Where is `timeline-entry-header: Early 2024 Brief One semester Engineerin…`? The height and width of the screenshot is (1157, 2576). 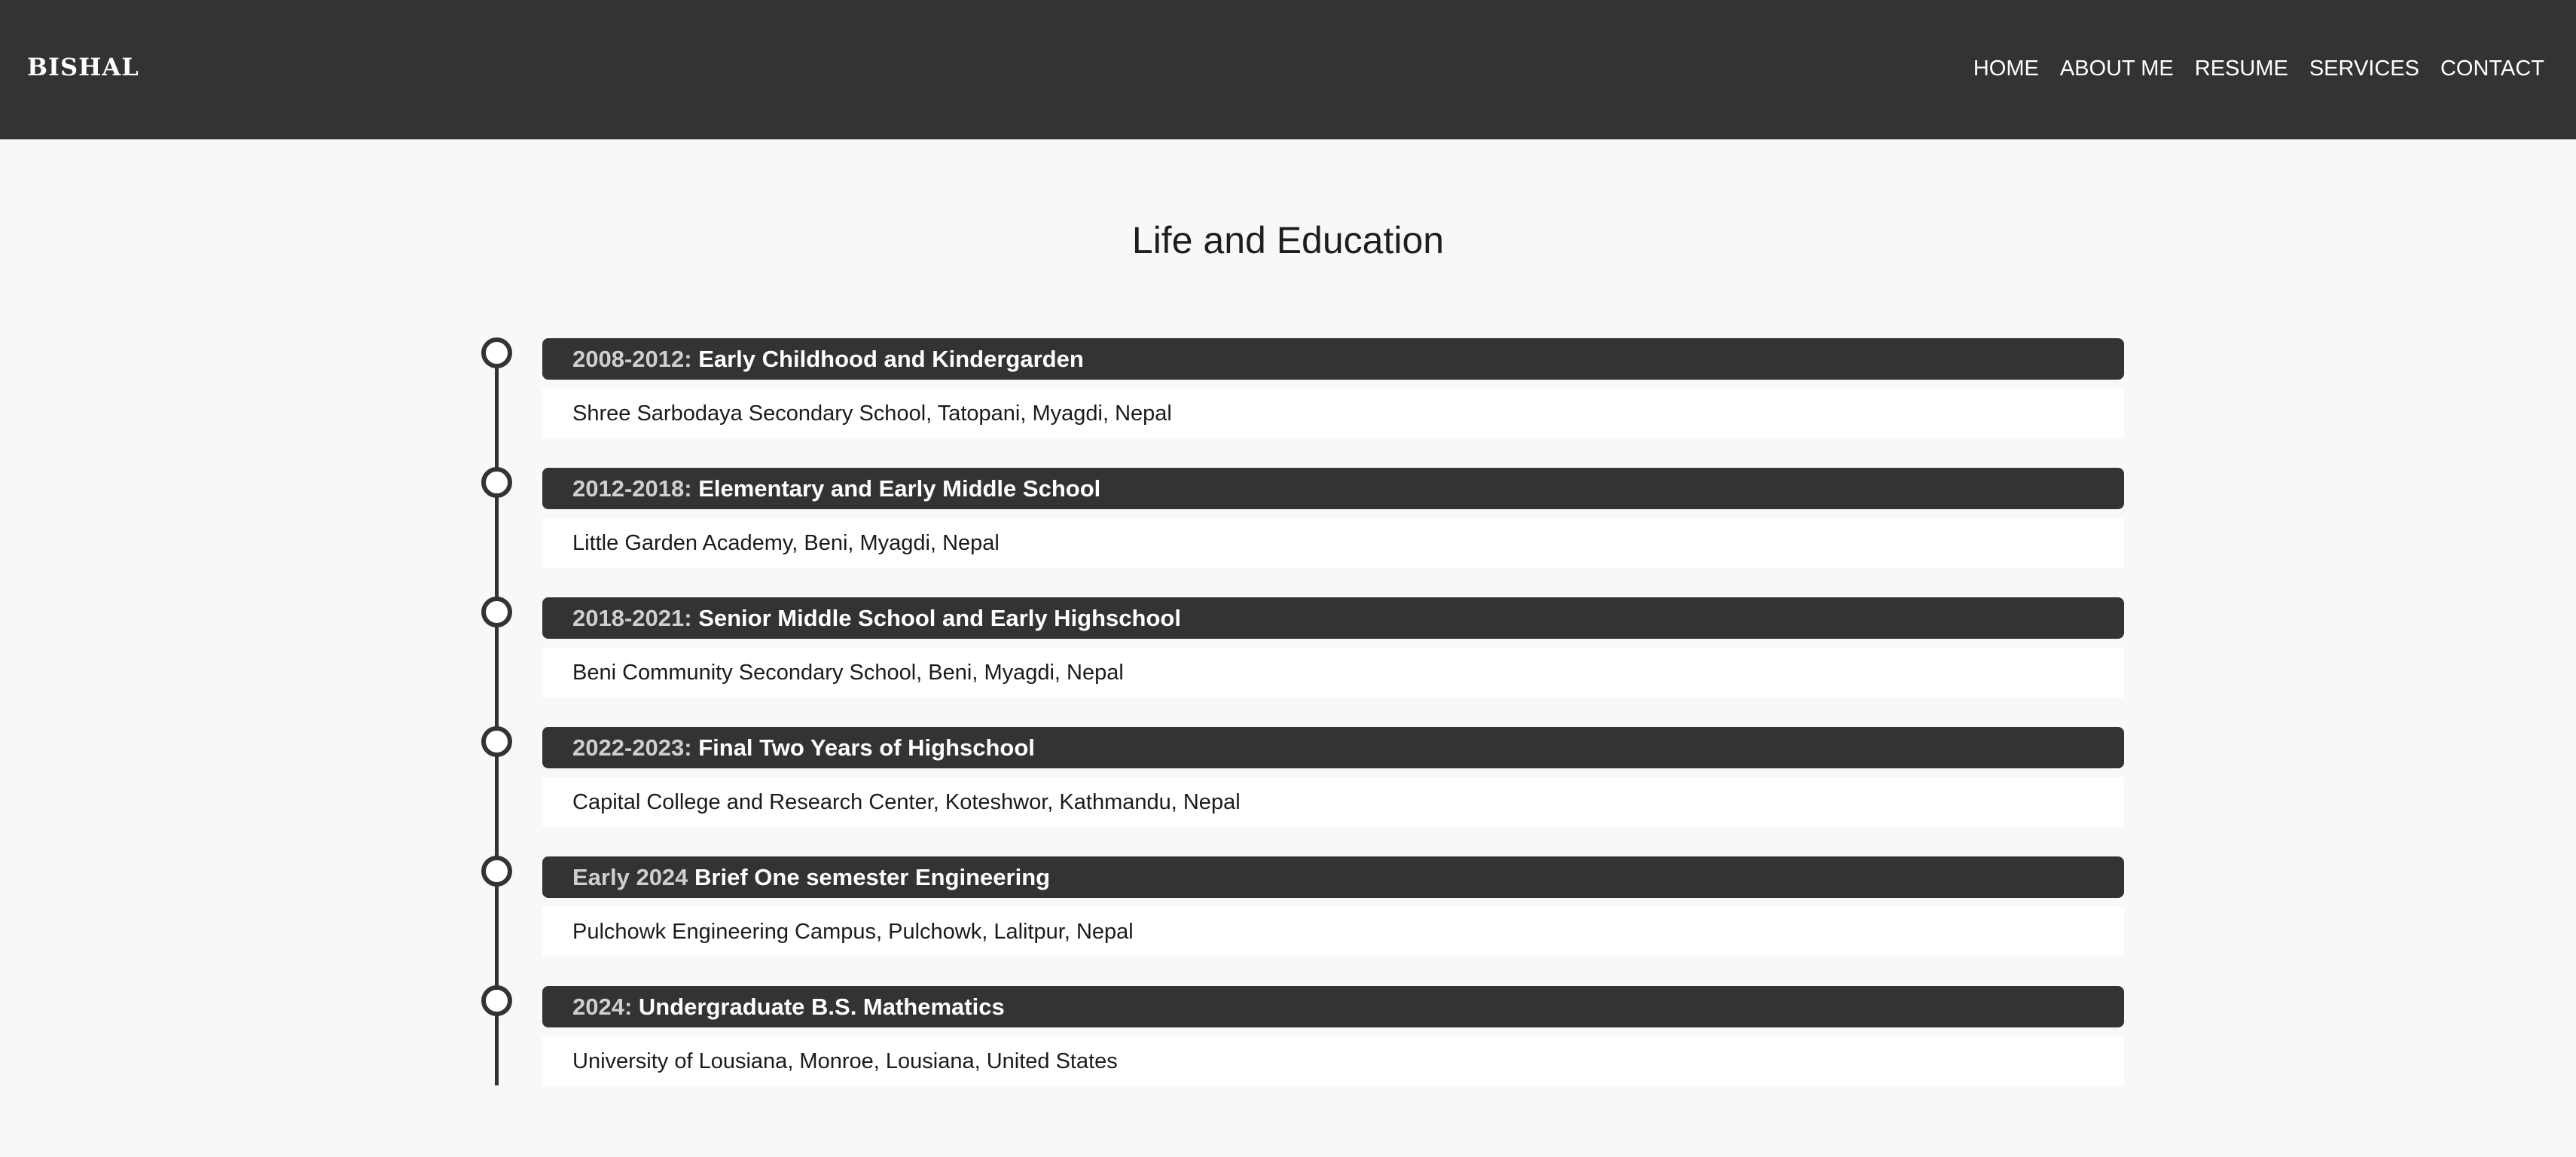
timeline-entry-header: Early 2024 Brief One semester Engineerin… is located at coordinates (1333, 877).